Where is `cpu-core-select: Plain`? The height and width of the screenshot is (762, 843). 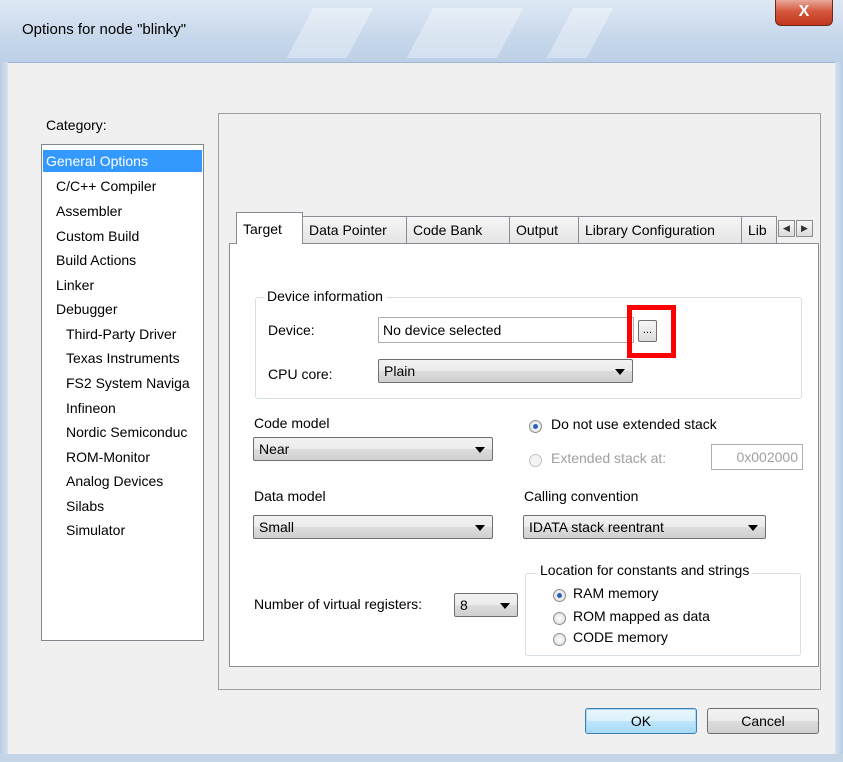 cpu-core-select: Plain is located at coordinates (505, 371).